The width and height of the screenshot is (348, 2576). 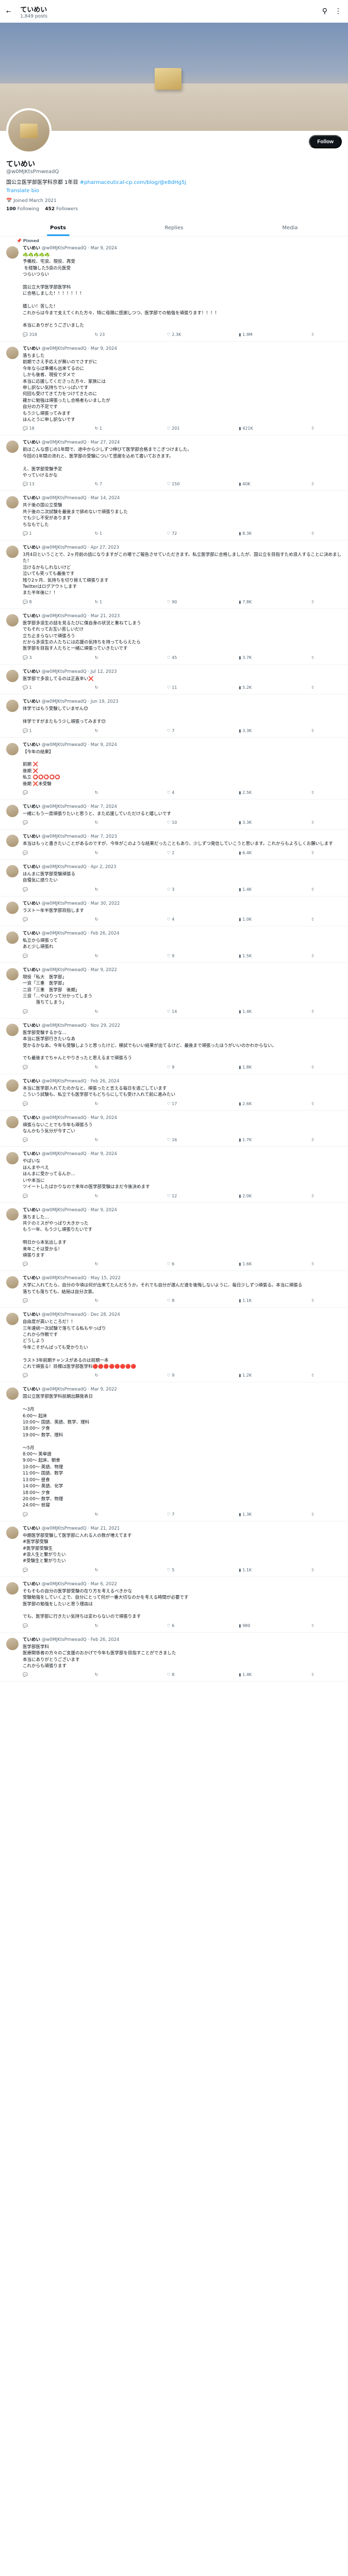 I want to click on follow-button: Follow, so click(x=325, y=141).